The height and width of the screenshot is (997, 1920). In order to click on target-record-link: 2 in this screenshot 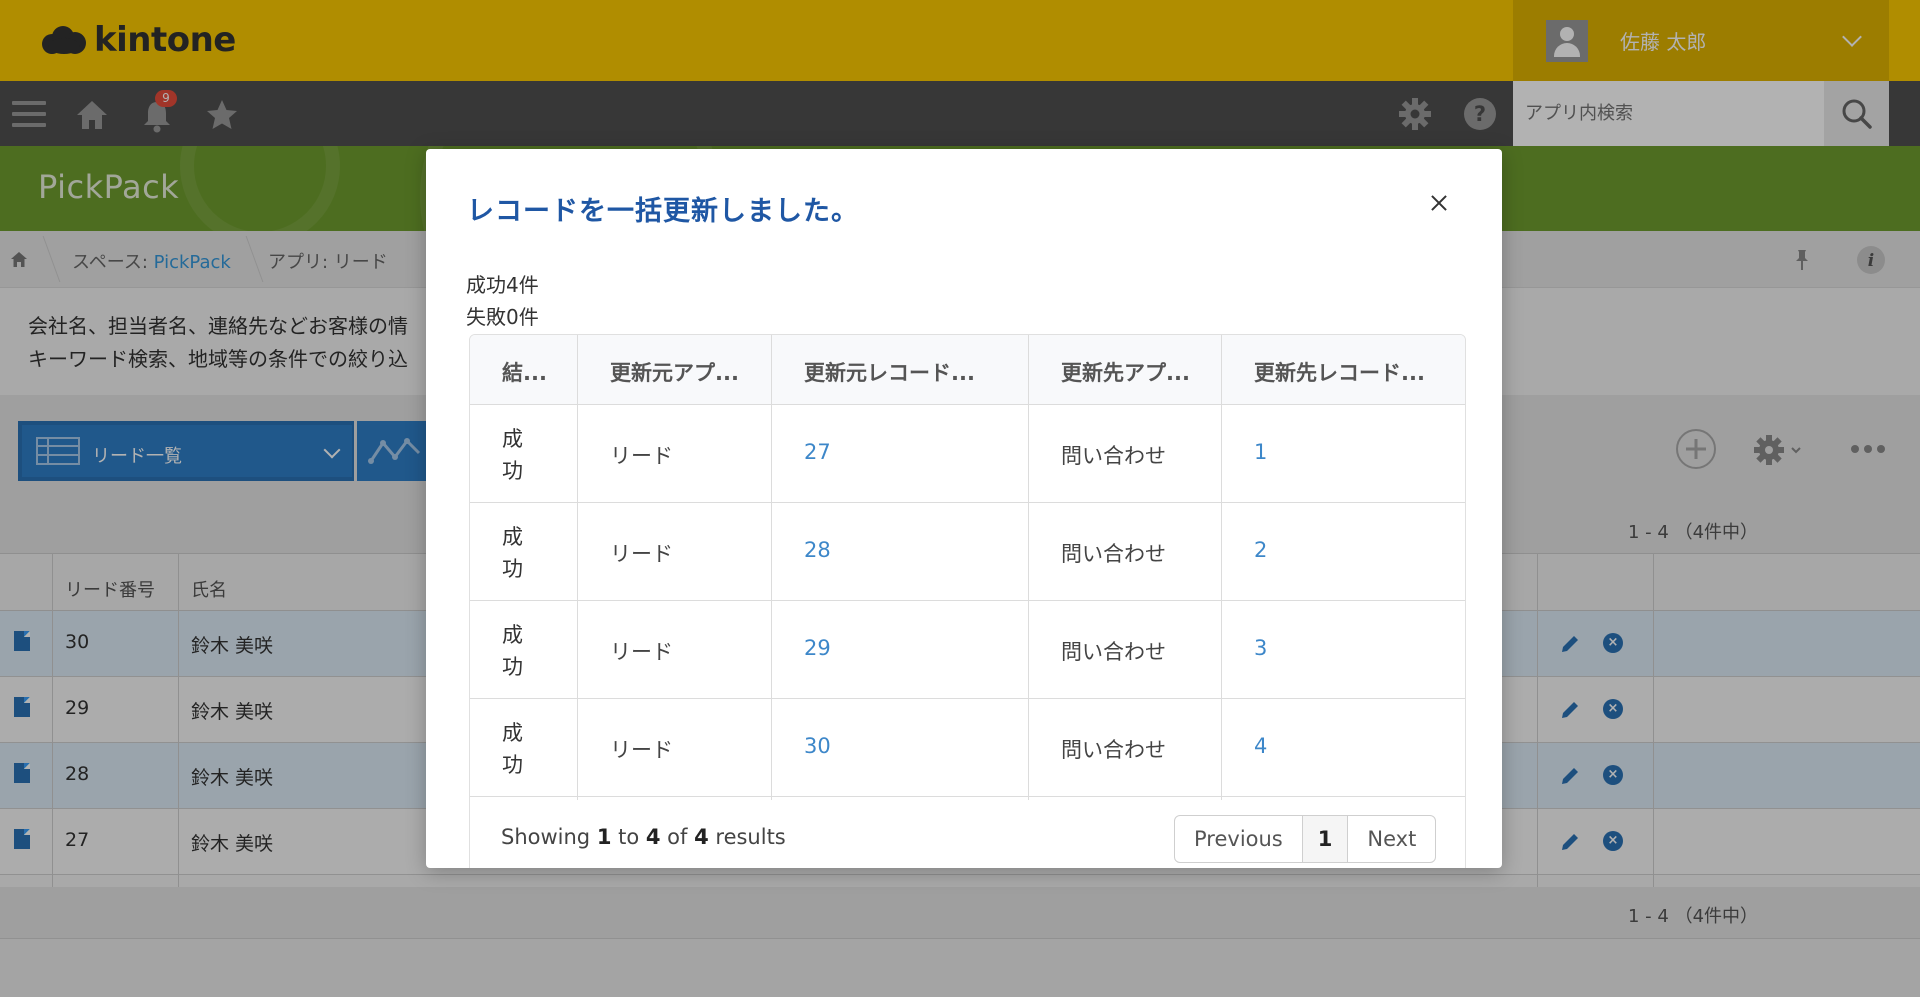, I will do `click(1260, 550)`.